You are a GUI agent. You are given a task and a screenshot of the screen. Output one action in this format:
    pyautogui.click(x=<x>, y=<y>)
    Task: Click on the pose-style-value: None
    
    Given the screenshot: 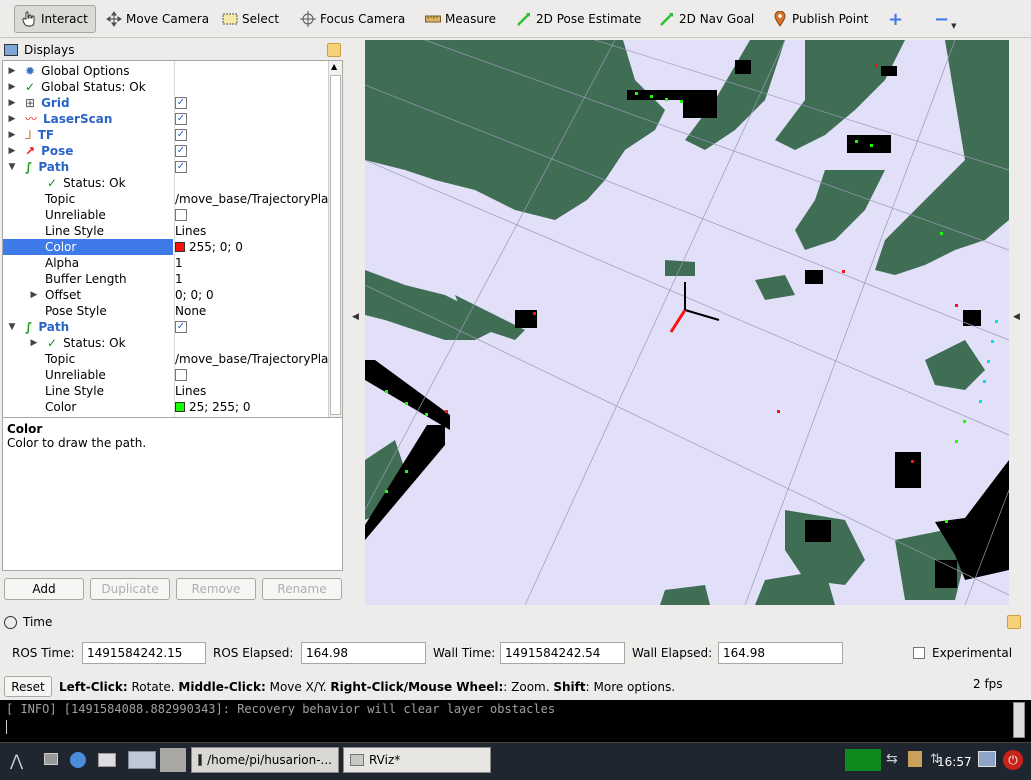 What is the action you would take?
    pyautogui.click(x=190, y=311)
    